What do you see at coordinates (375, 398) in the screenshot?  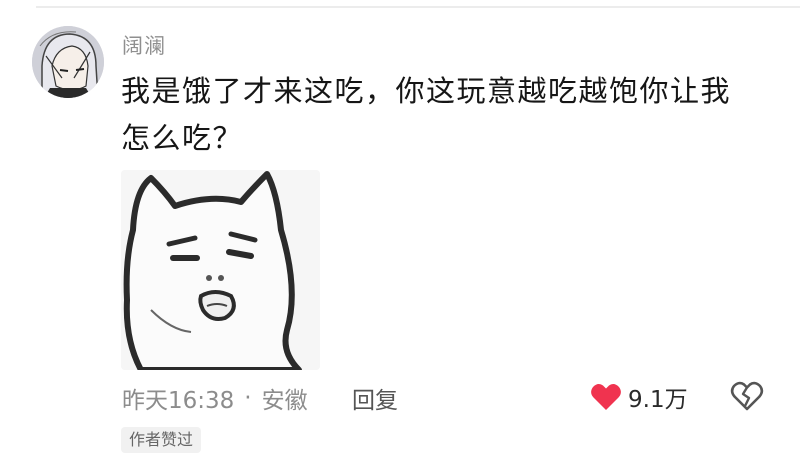 I see `reply-button: 回复` at bounding box center [375, 398].